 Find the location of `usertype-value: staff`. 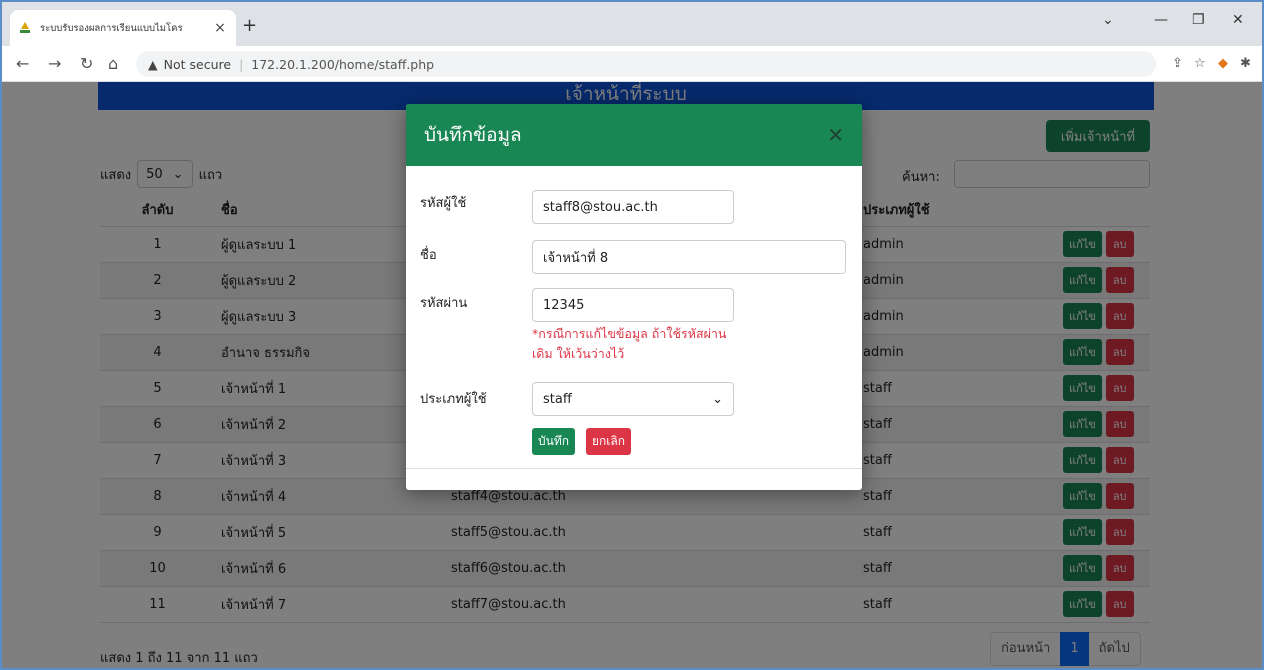

usertype-value: staff is located at coordinates (557, 399).